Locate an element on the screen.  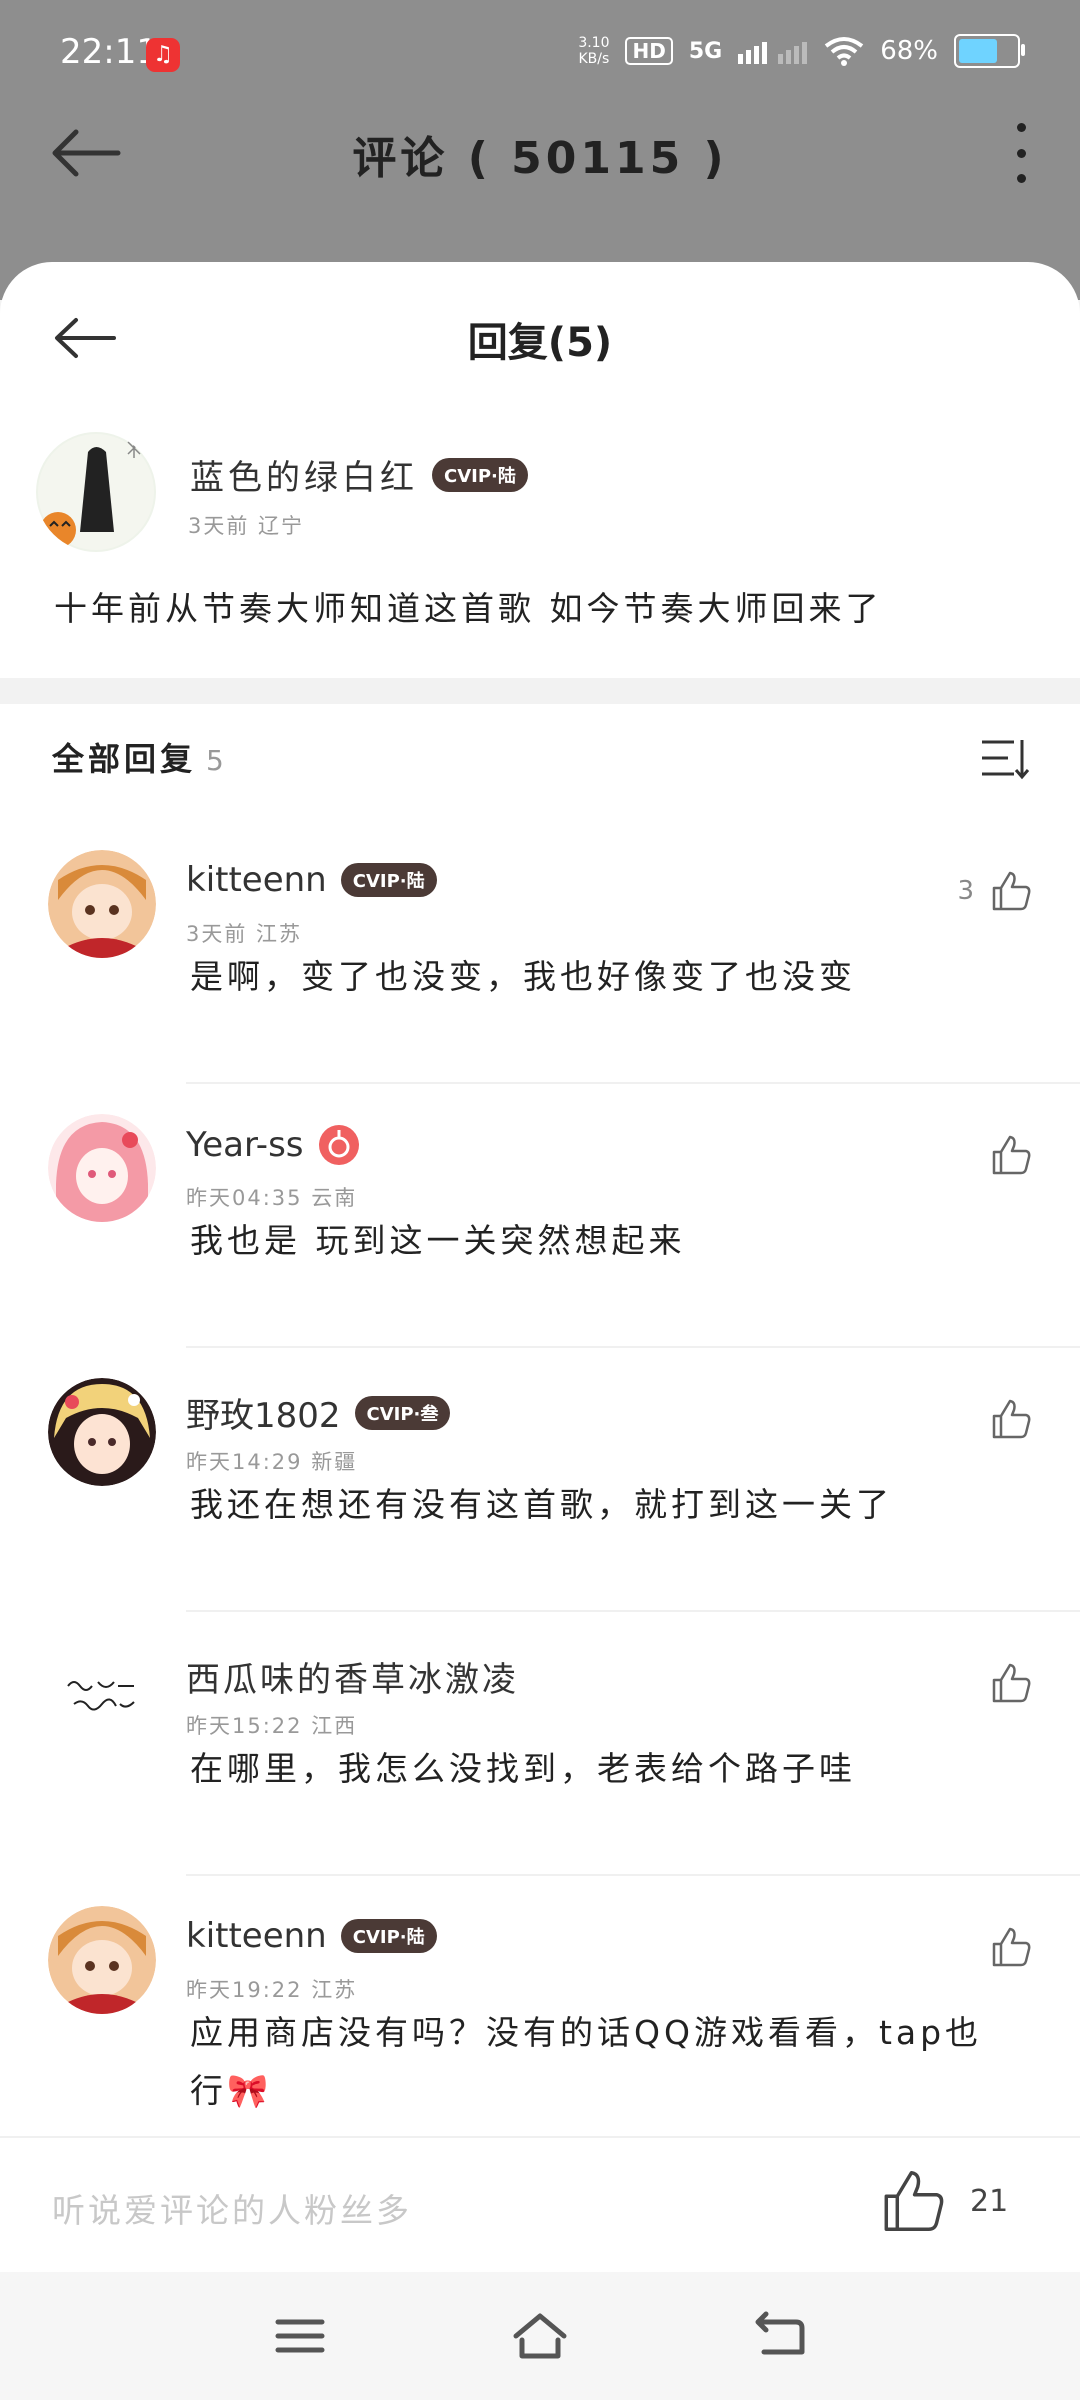
pink-hair-avatar-image is located at coordinates (102, 1168).